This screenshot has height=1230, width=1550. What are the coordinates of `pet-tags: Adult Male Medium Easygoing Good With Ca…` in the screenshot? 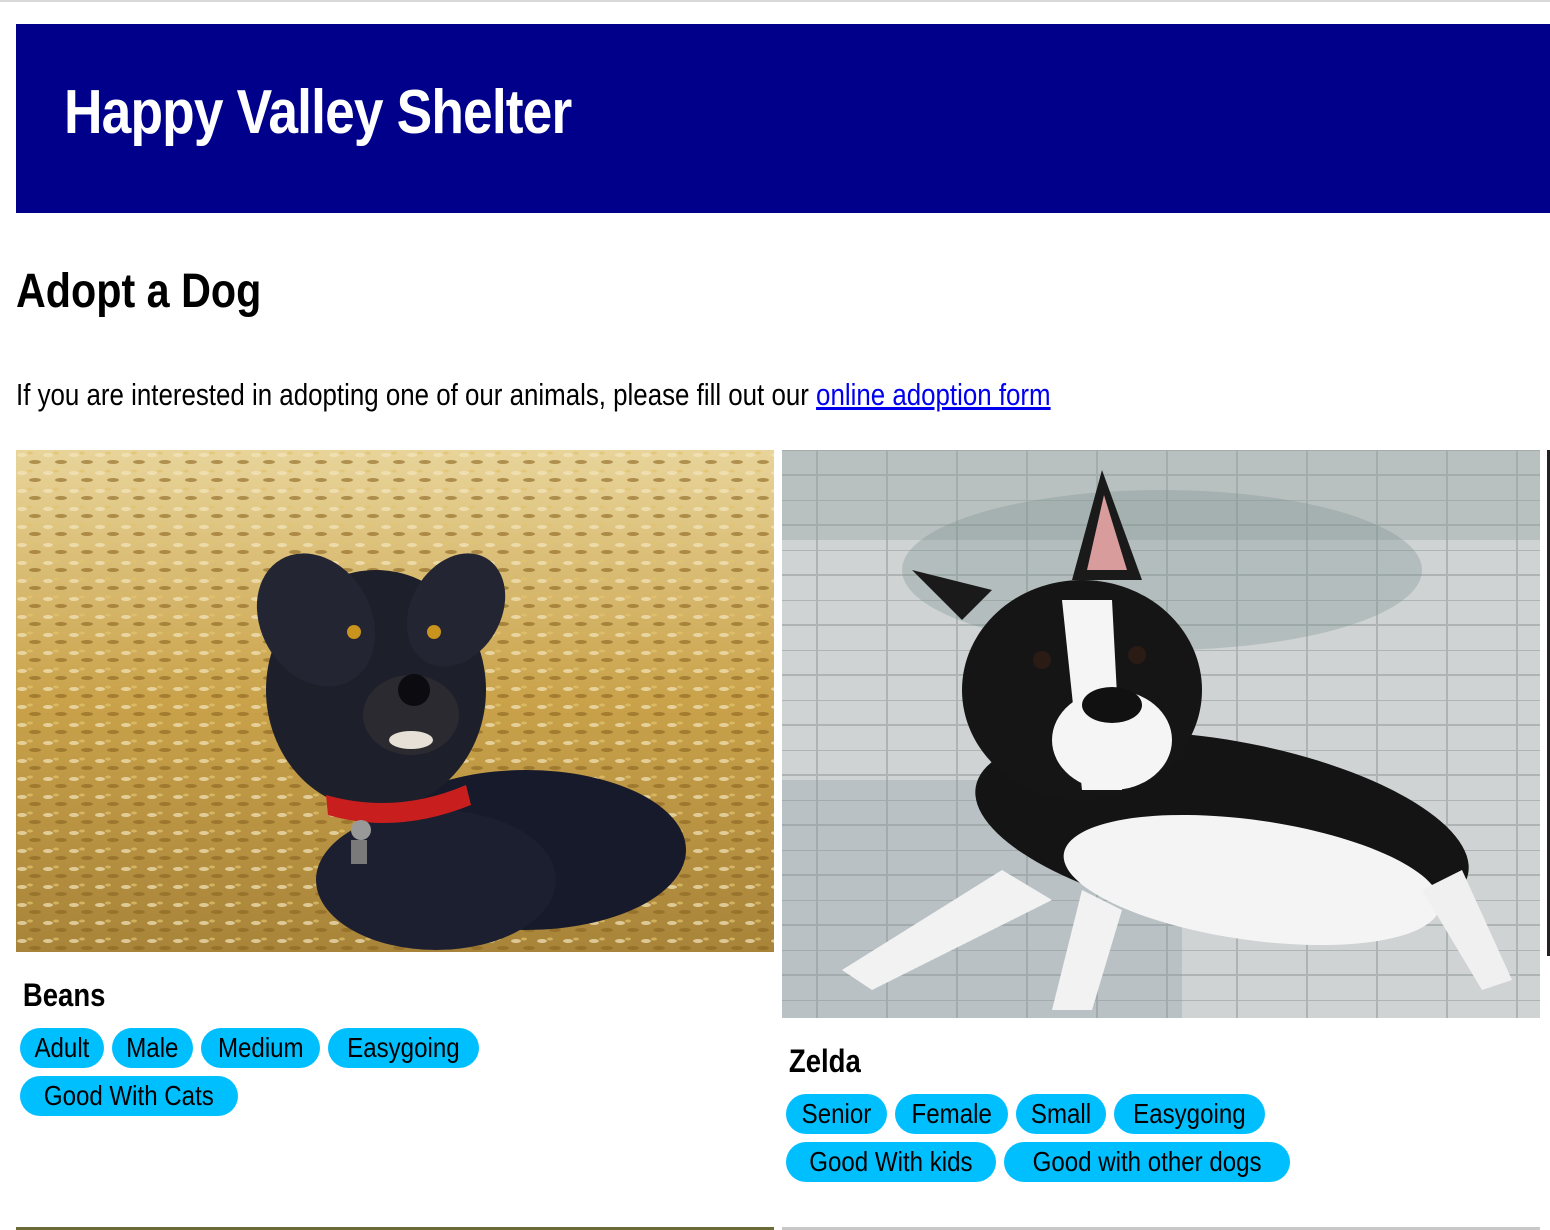 It's located at (328, 1072).